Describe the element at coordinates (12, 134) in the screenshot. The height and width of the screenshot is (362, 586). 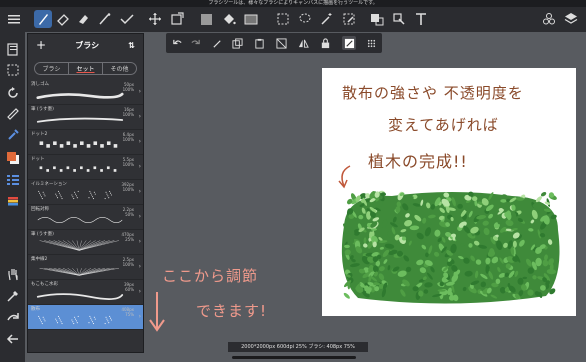
I see `color-dropper-icon` at that location.